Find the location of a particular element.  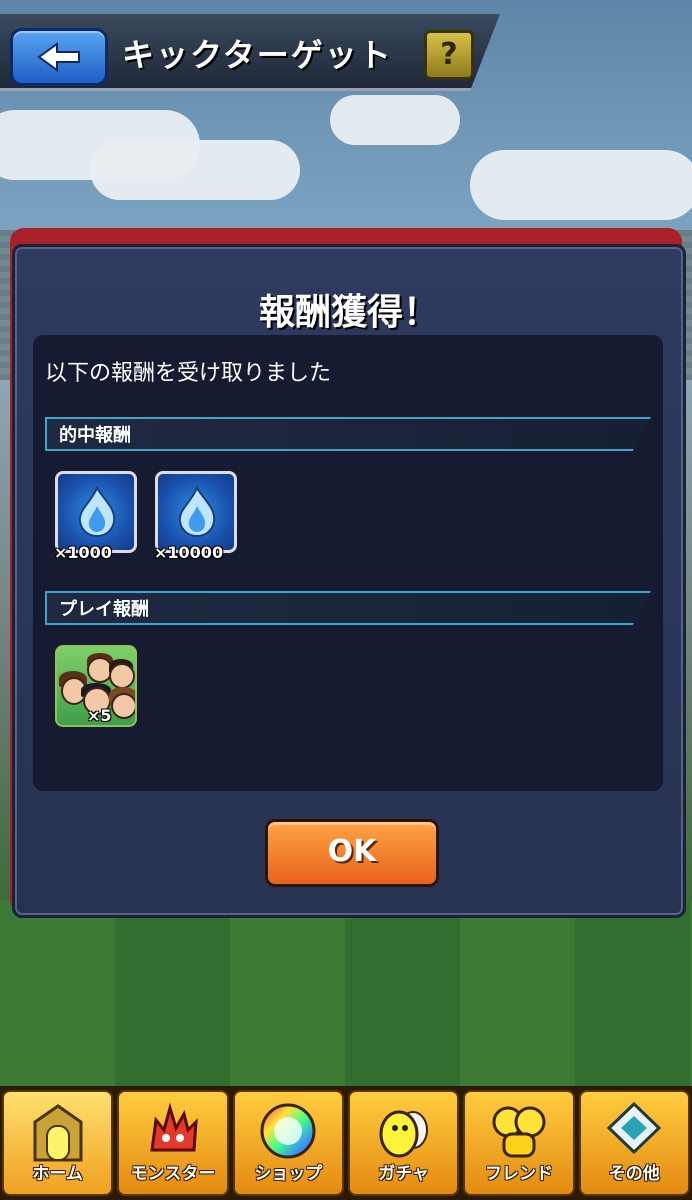

ok-button: OK is located at coordinates (352, 853).